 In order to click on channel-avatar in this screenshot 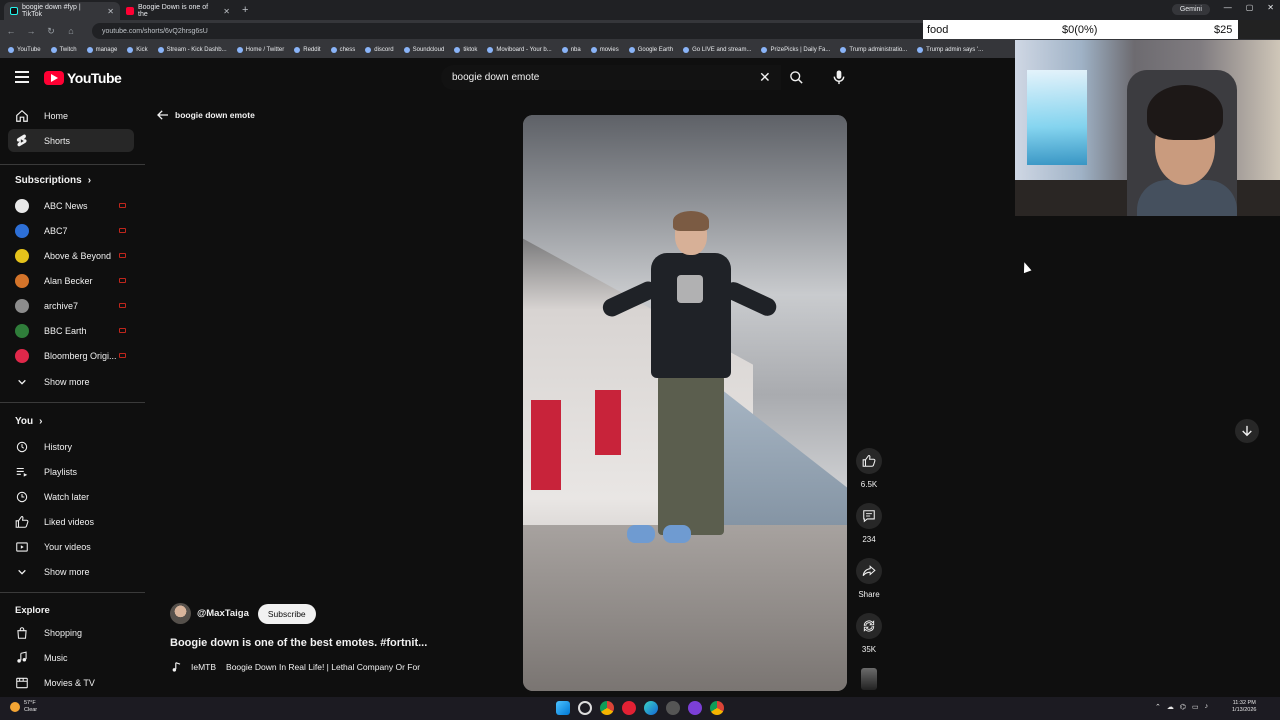, I will do `click(180, 613)`.